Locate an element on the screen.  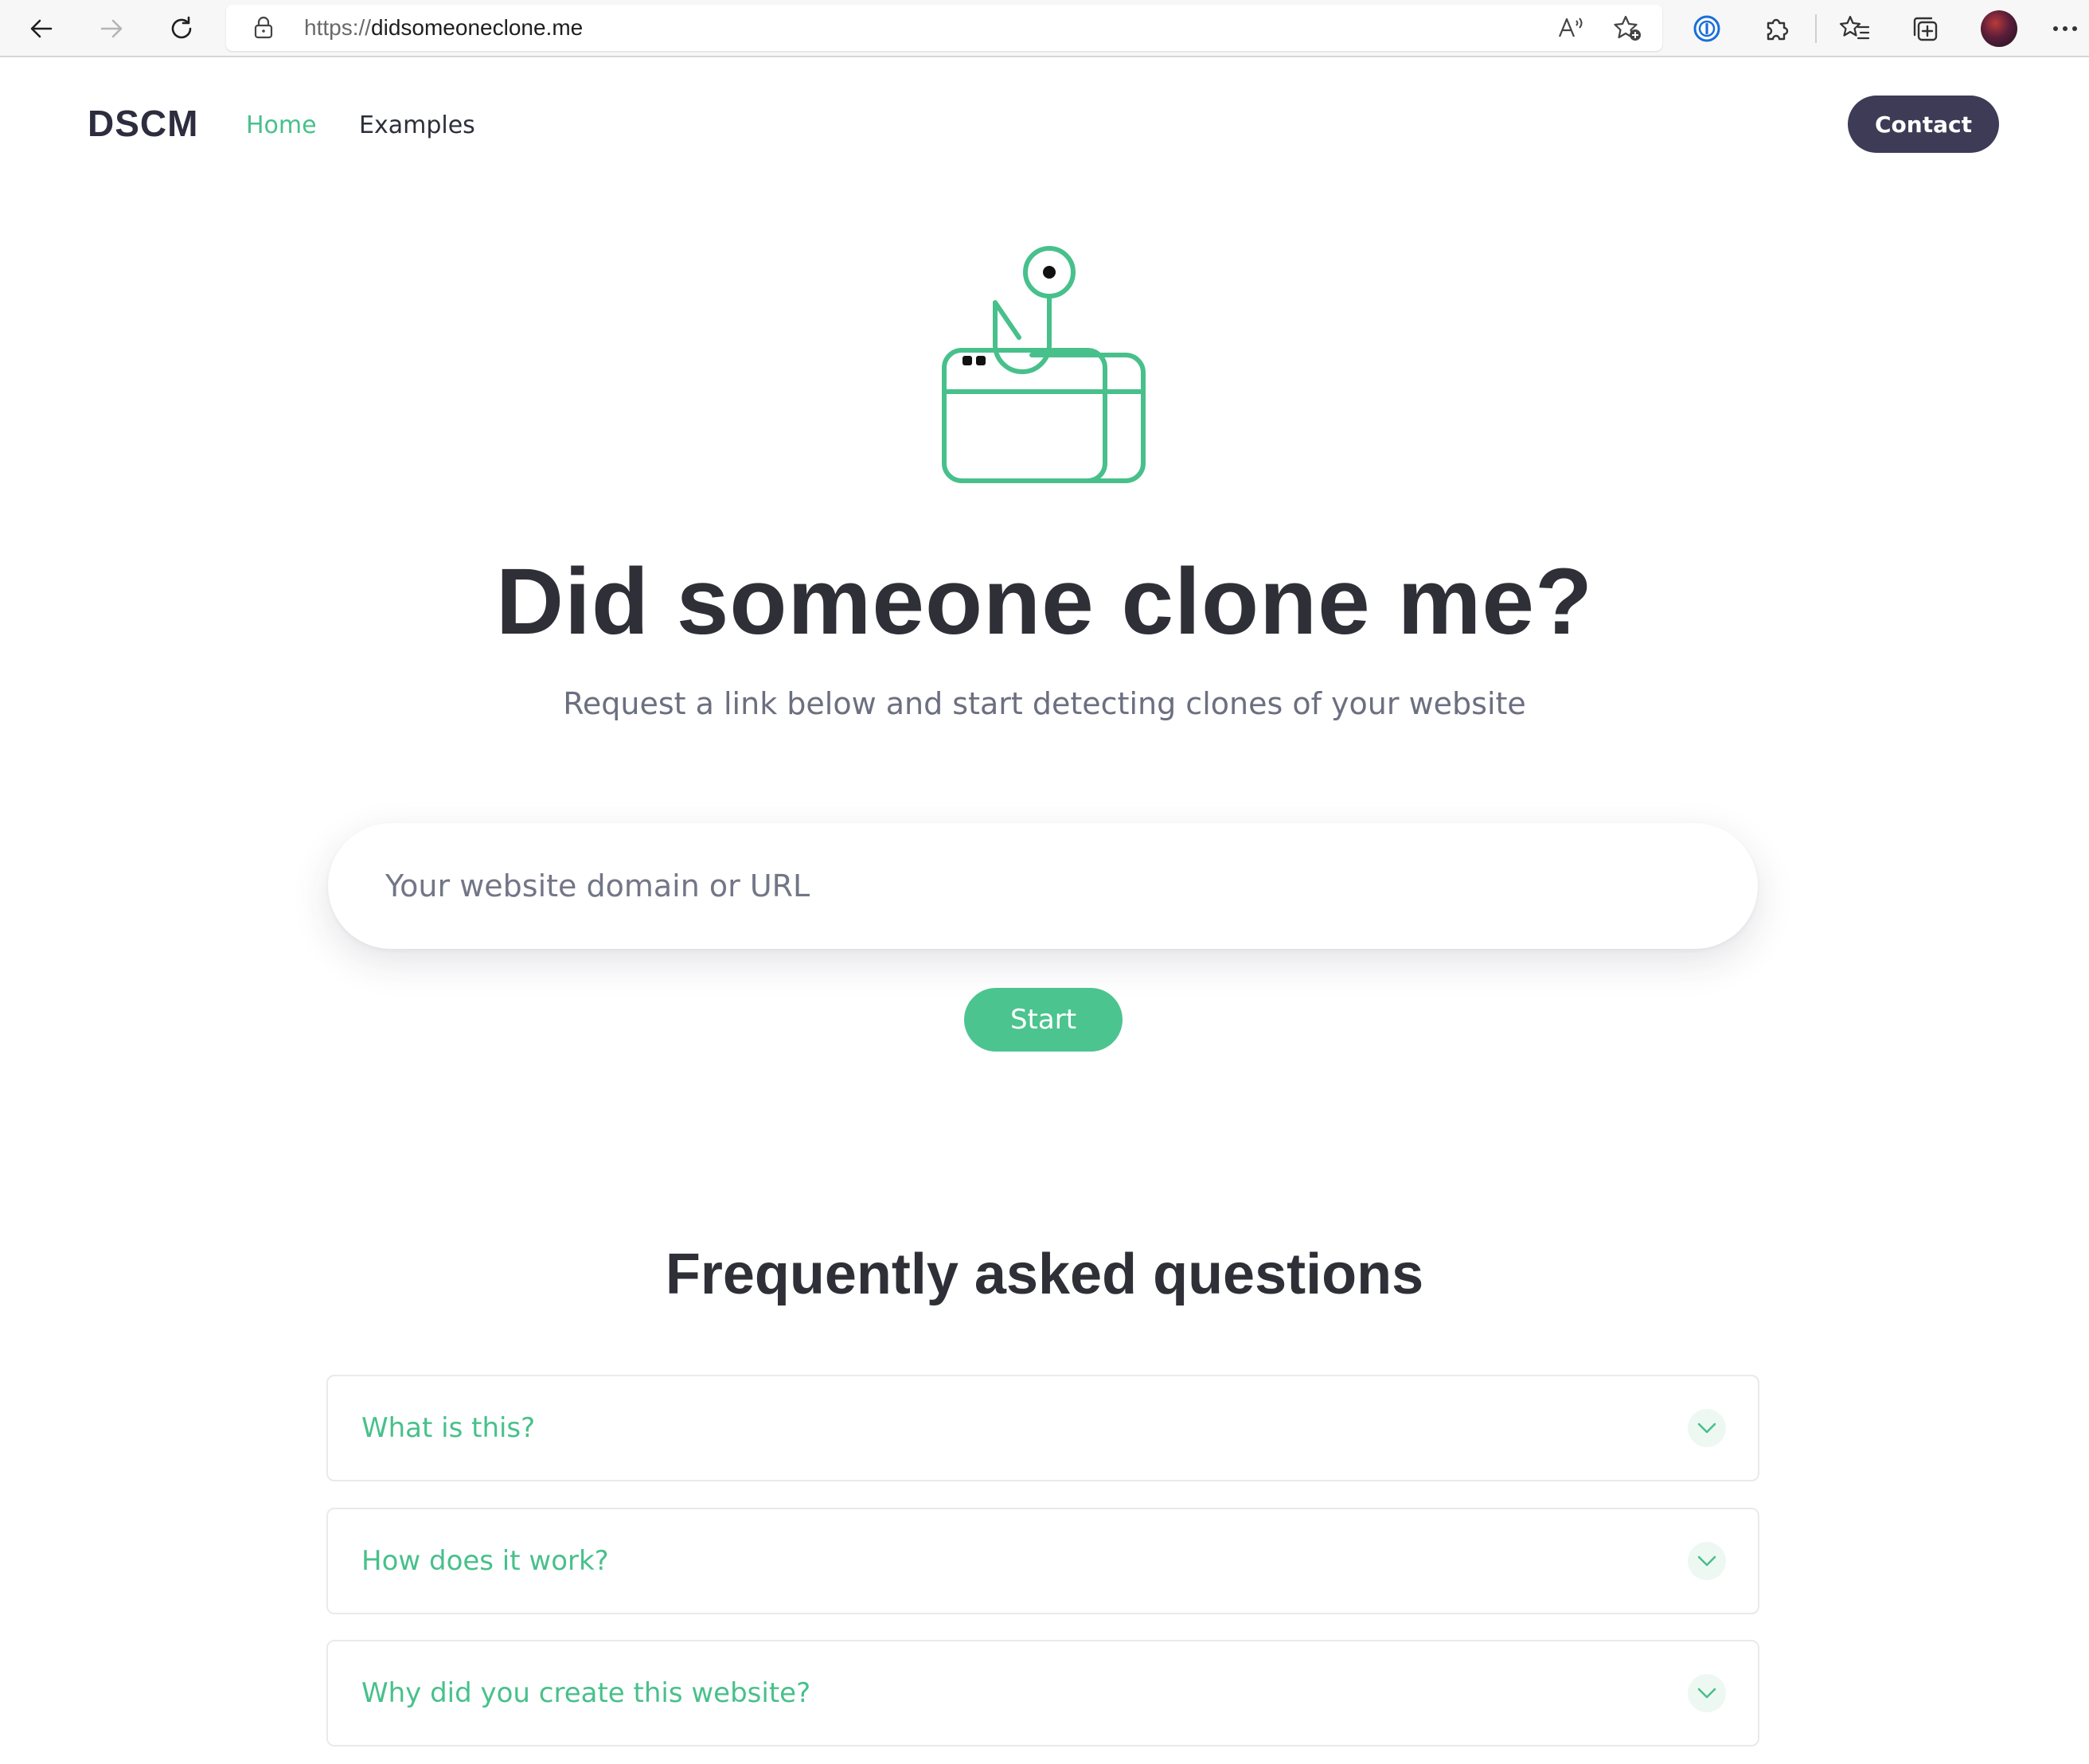
address-bar: https://didsomeoneclone.me is located at coordinates (944, 28).